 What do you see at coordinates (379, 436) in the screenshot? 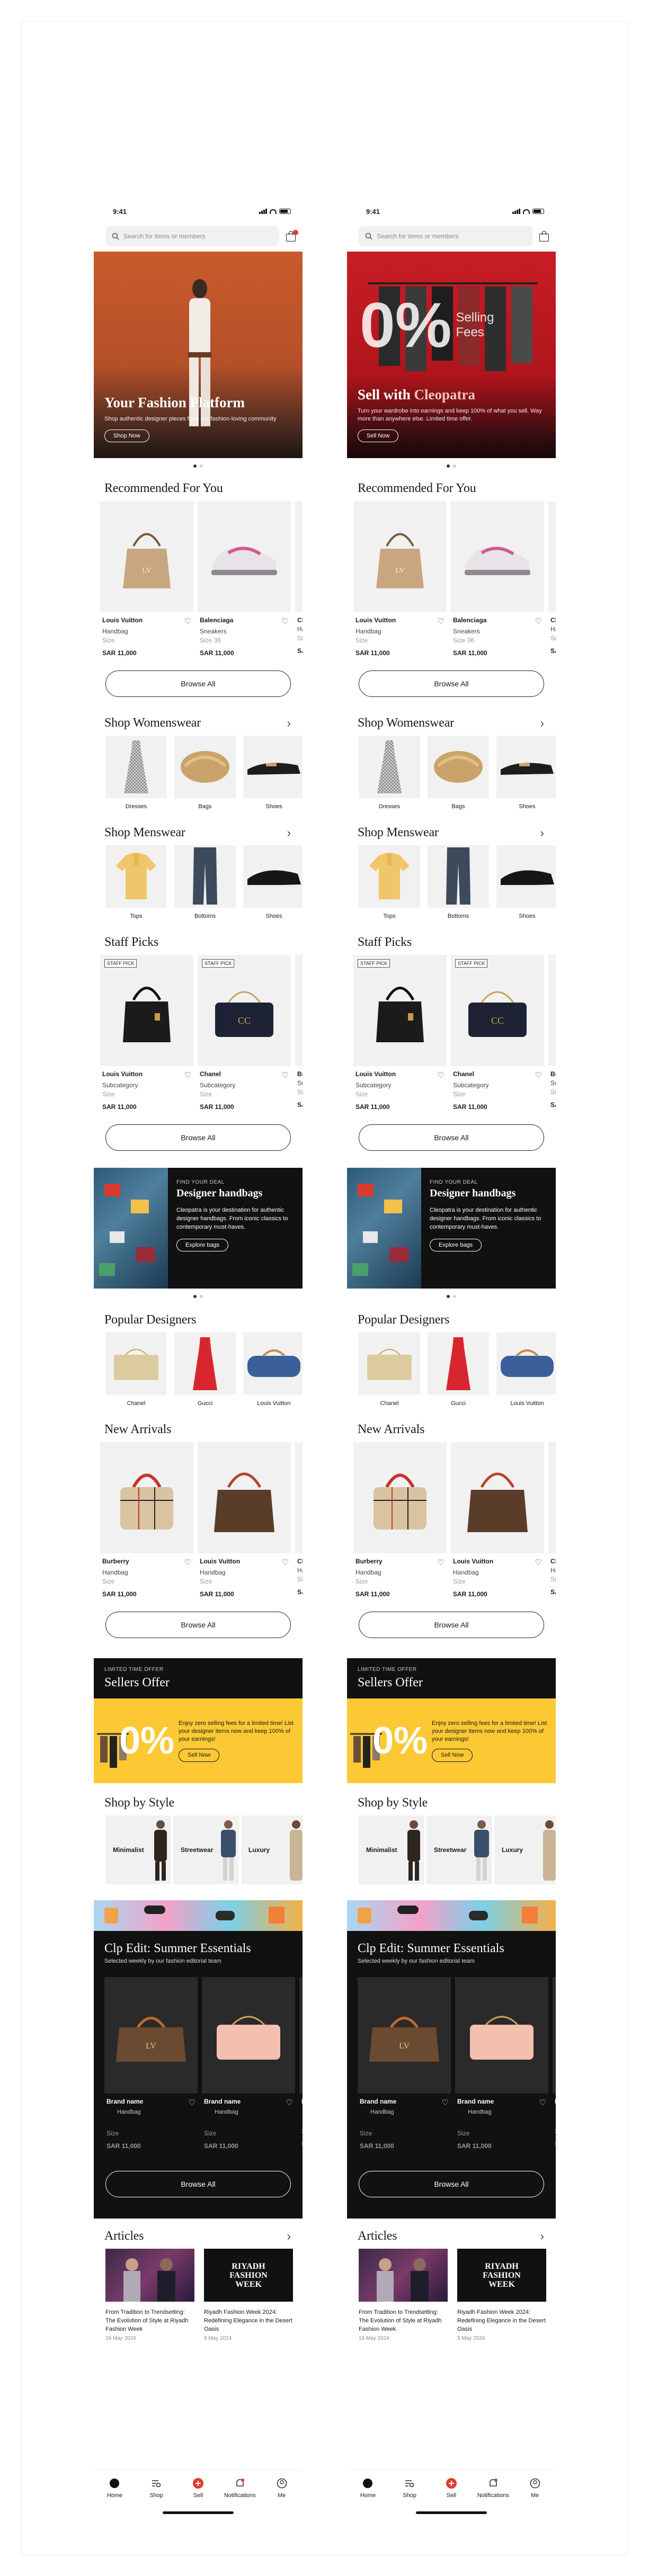
I see `hero-cta-button: Sell Now` at bounding box center [379, 436].